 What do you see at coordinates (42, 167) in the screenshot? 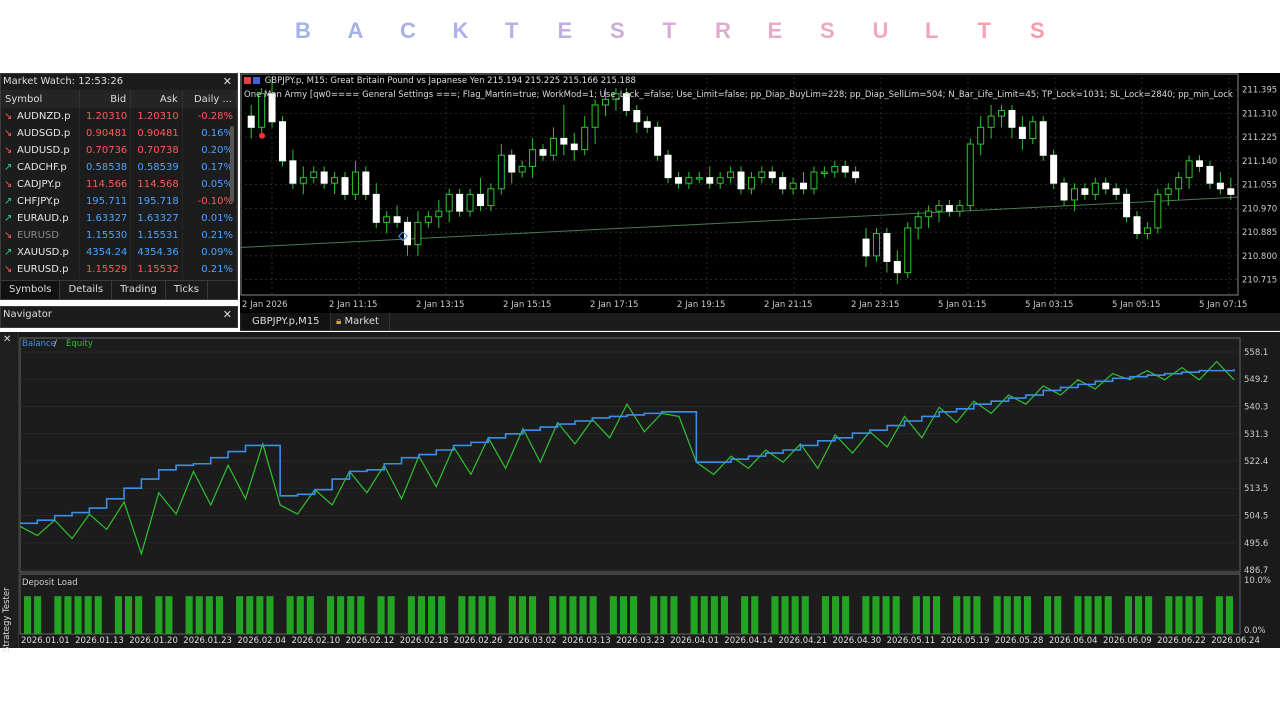
I see `symbol-name: CADCHF.p` at bounding box center [42, 167].